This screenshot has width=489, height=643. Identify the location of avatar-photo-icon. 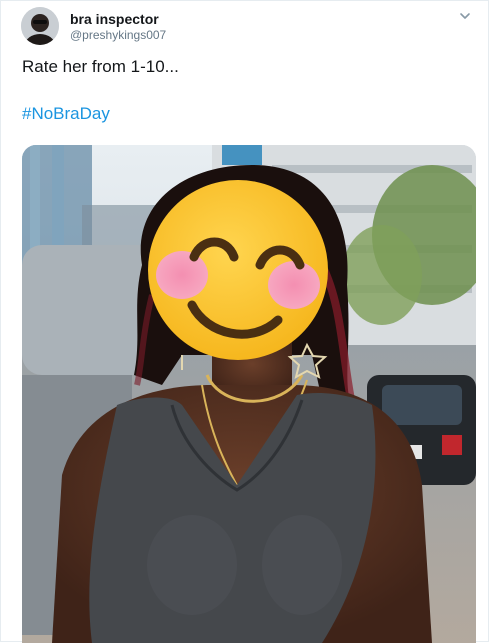
(40, 26).